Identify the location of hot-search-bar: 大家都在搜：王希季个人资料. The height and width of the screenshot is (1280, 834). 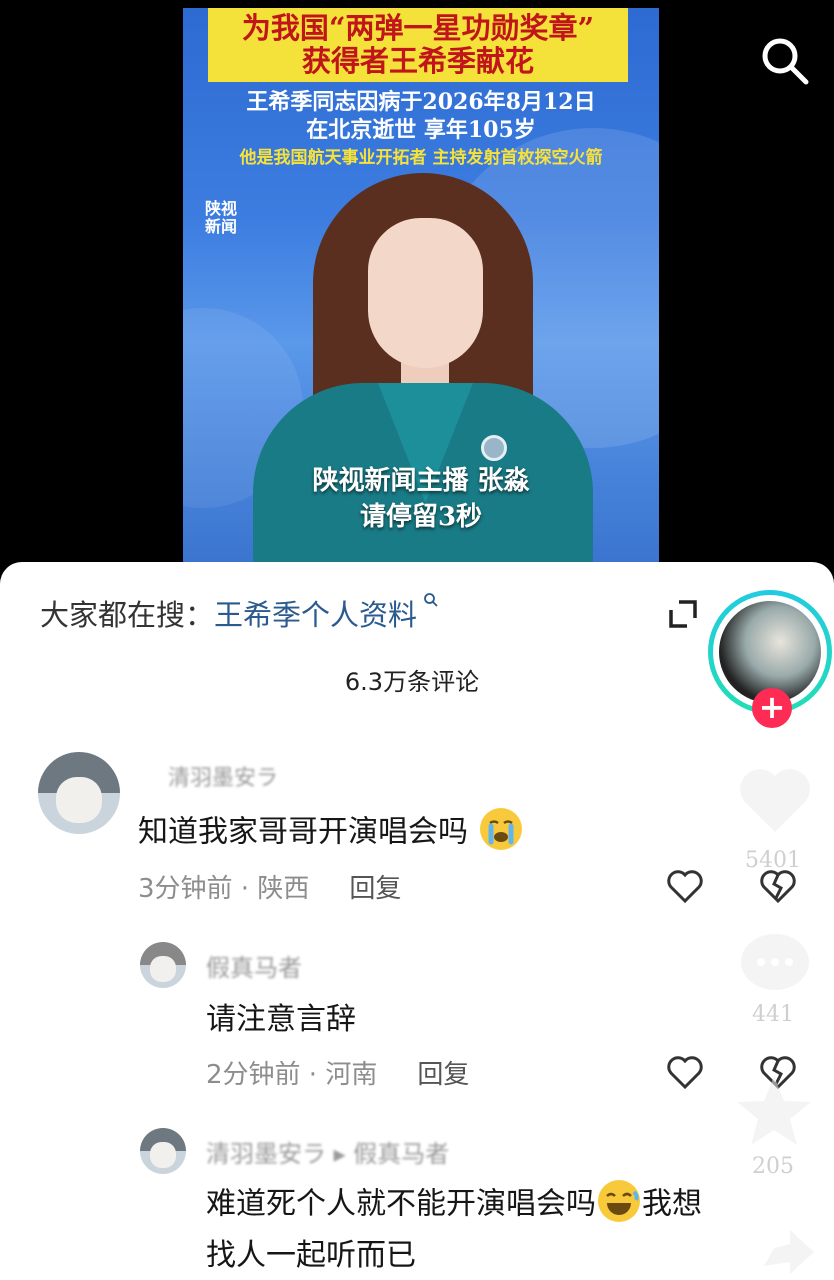
(239, 613).